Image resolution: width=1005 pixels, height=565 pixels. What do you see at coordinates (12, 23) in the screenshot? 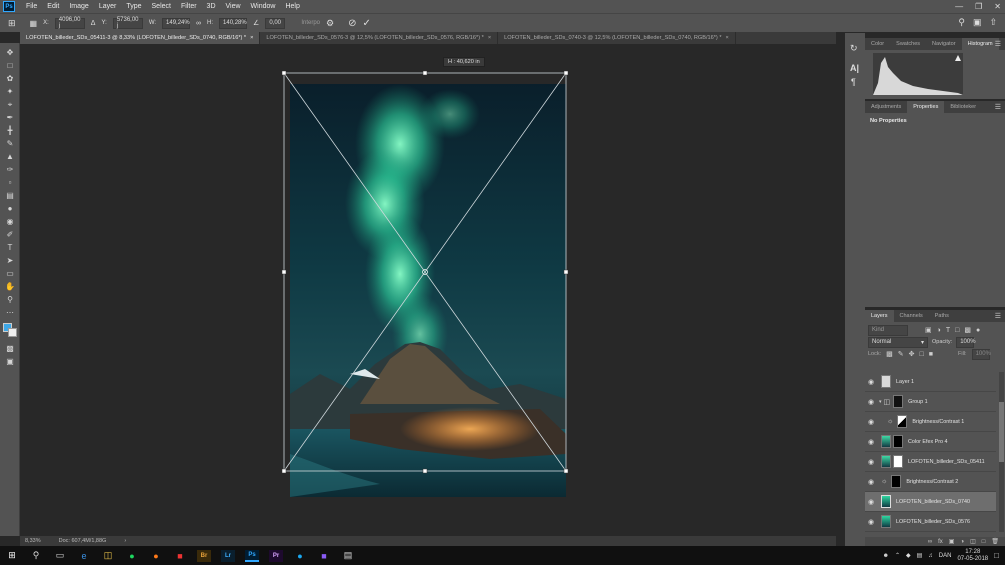
I see `move-tool-icon: ⊞` at bounding box center [12, 23].